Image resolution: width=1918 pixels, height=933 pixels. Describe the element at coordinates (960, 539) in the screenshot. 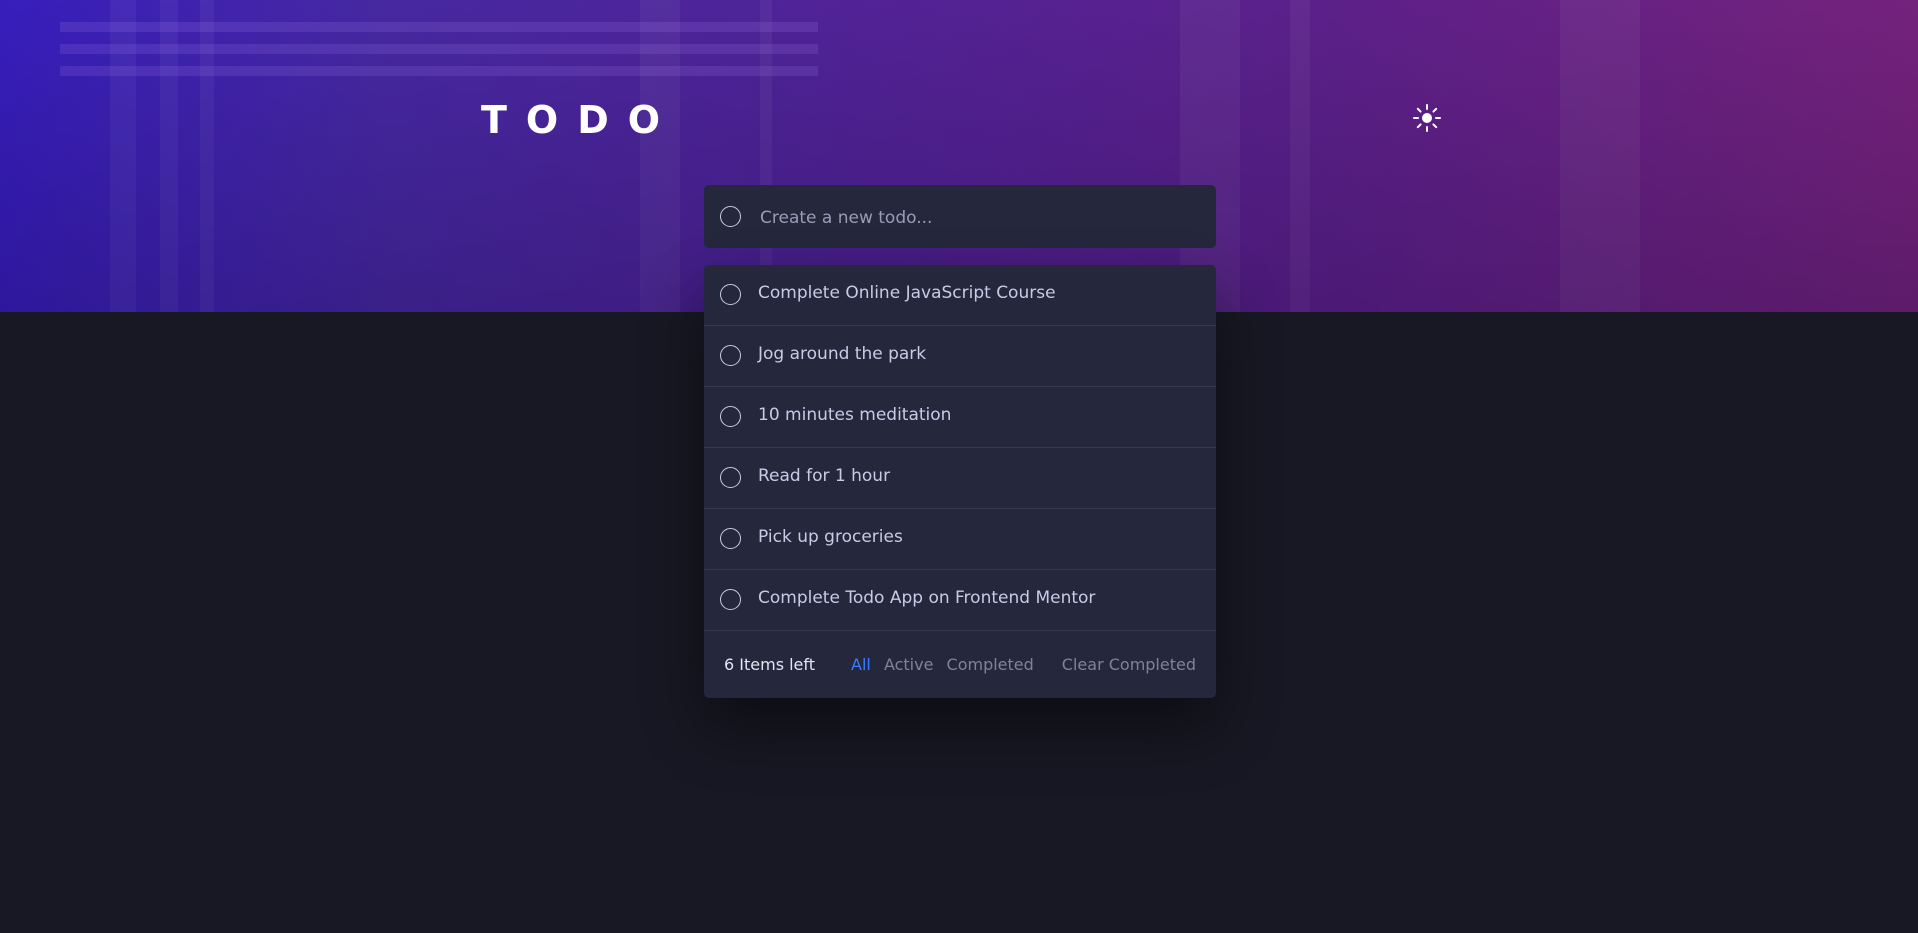

I see `todo-item: Pick up groceries` at that location.